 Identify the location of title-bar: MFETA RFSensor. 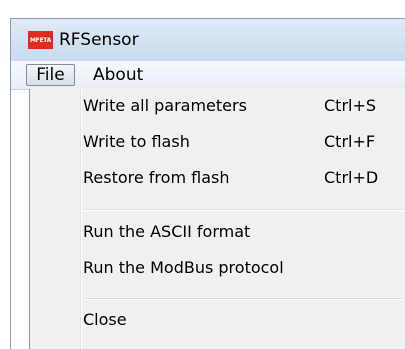
(208, 40).